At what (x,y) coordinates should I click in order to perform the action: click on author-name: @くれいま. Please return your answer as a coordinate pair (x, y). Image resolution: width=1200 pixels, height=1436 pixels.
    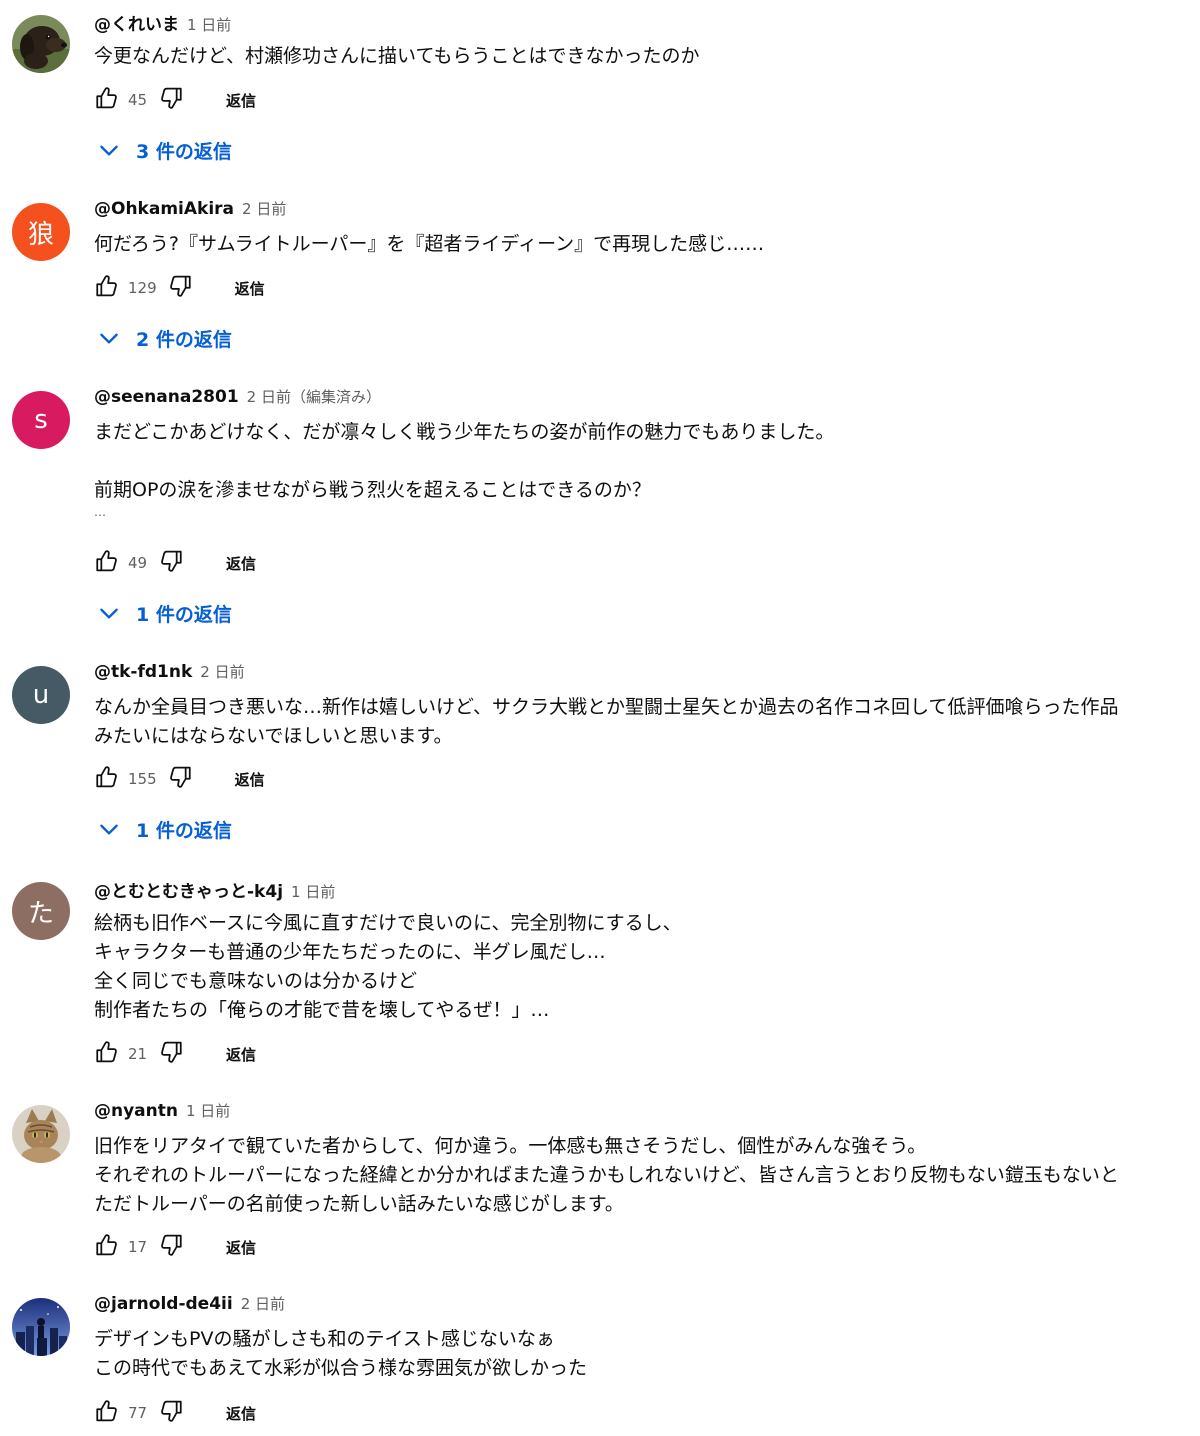
    Looking at the image, I should click on (136, 22).